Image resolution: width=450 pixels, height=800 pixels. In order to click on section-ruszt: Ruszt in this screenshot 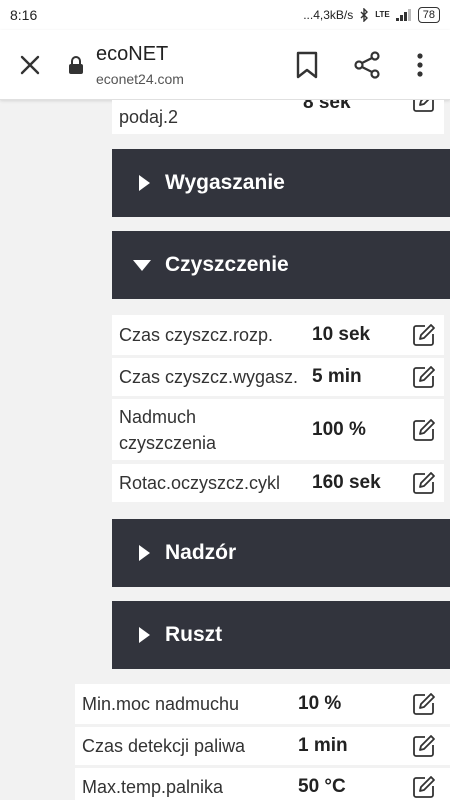, I will do `click(281, 635)`.